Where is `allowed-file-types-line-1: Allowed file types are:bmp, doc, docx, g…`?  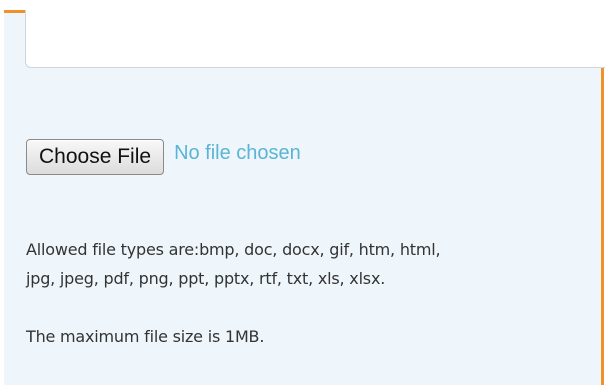
allowed-file-types-line-1: Allowed file types are:bmp, doc, docx, g… is located at coordinates (233, 249).